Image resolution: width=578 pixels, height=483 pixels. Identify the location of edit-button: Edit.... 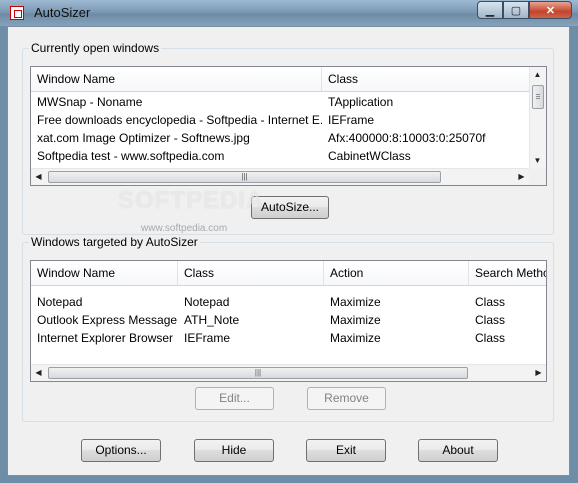
(234, 398).